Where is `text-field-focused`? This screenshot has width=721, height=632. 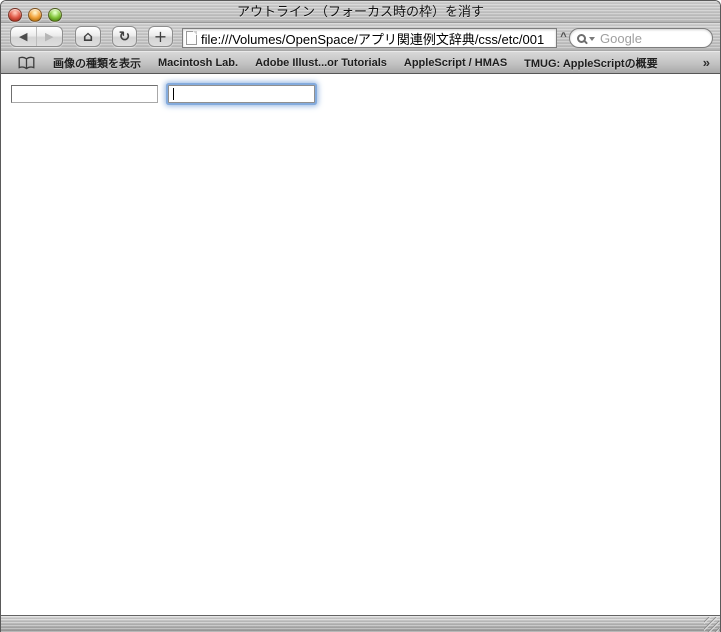 text-field-focused is located at coordinates (241, 94).